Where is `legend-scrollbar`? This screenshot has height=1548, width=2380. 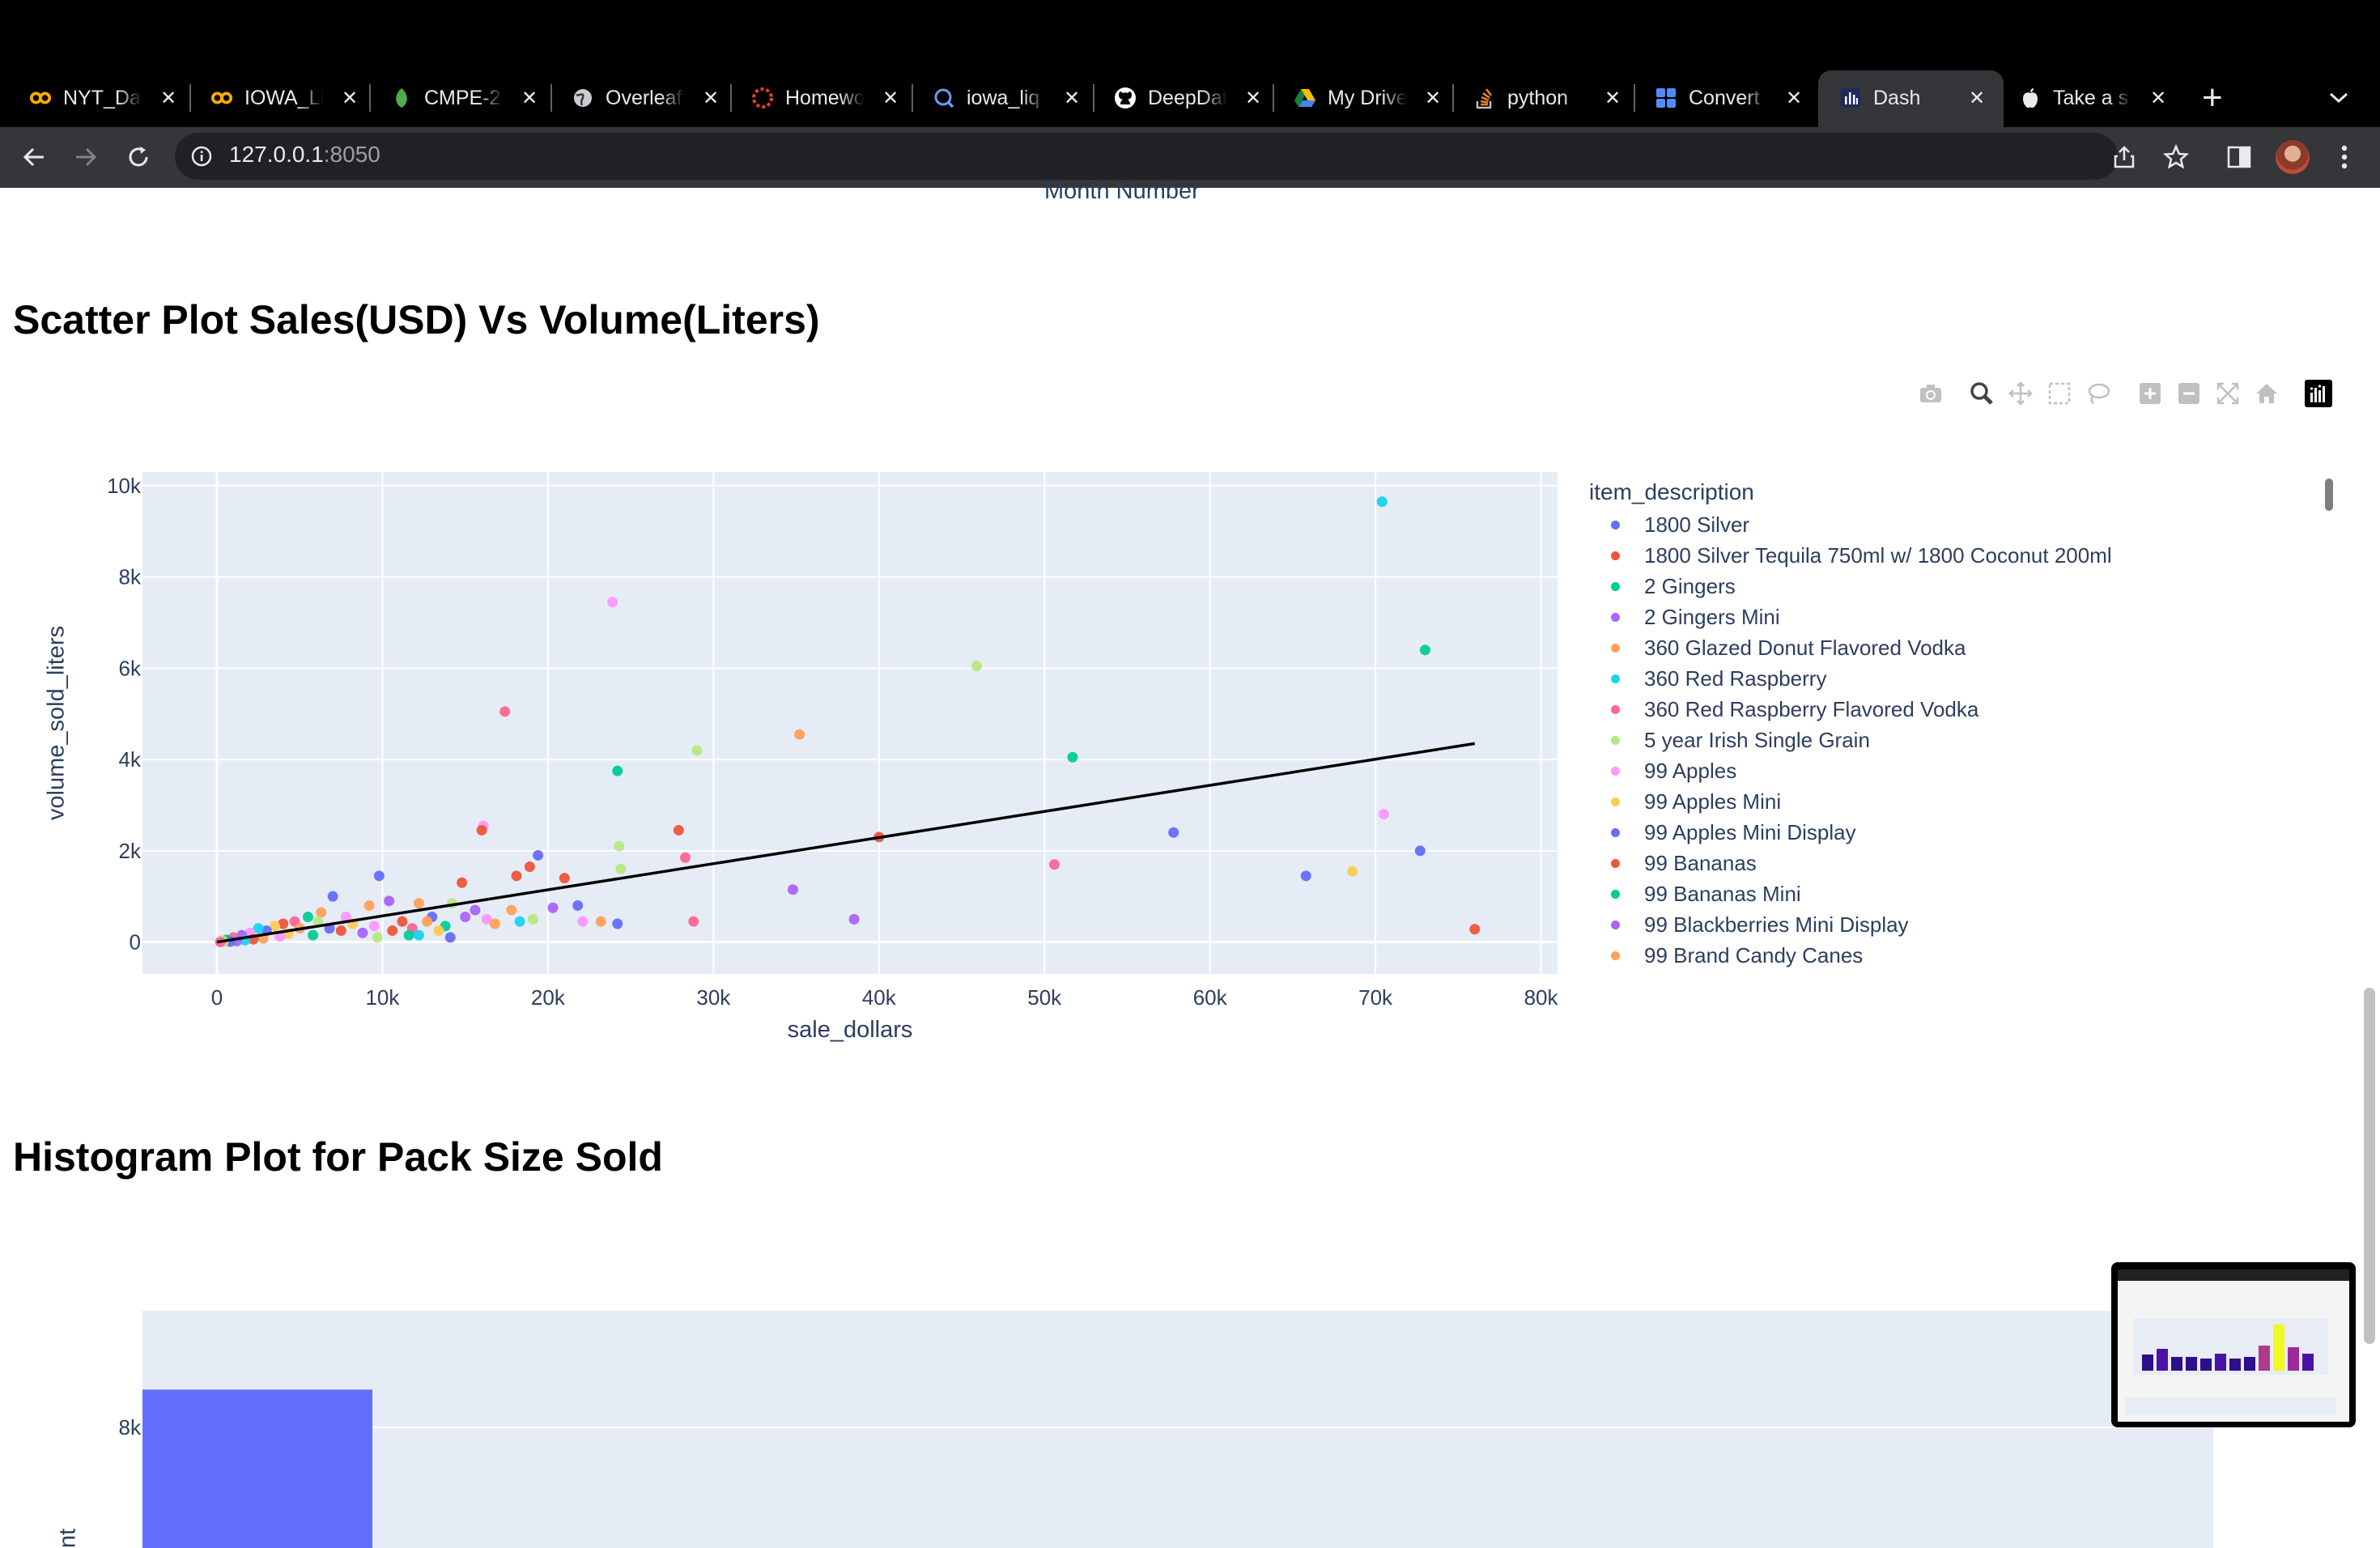 legend-scrollbar is located at coordinates (2329, 495).